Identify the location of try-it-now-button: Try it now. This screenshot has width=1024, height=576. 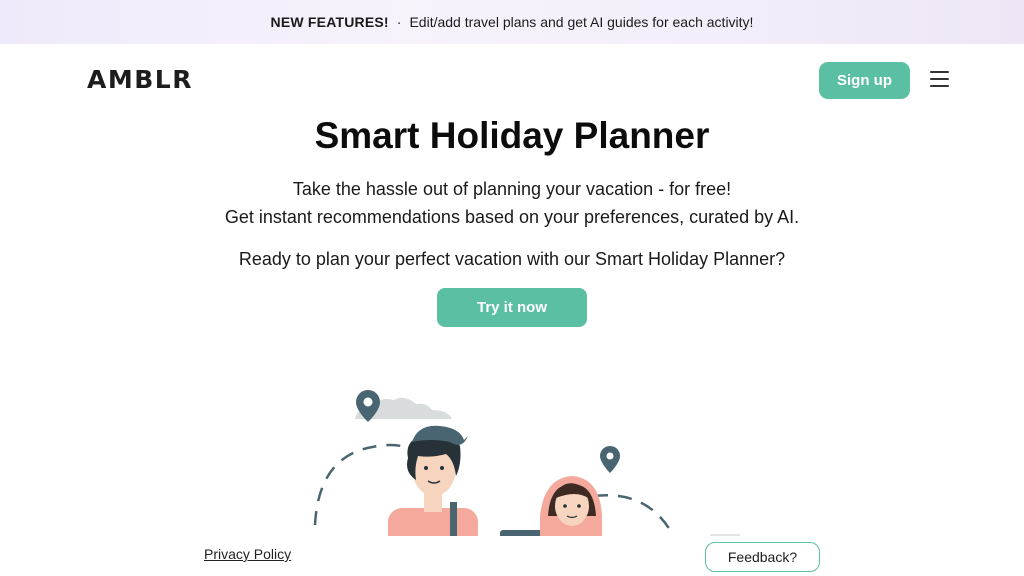
(512, 307).